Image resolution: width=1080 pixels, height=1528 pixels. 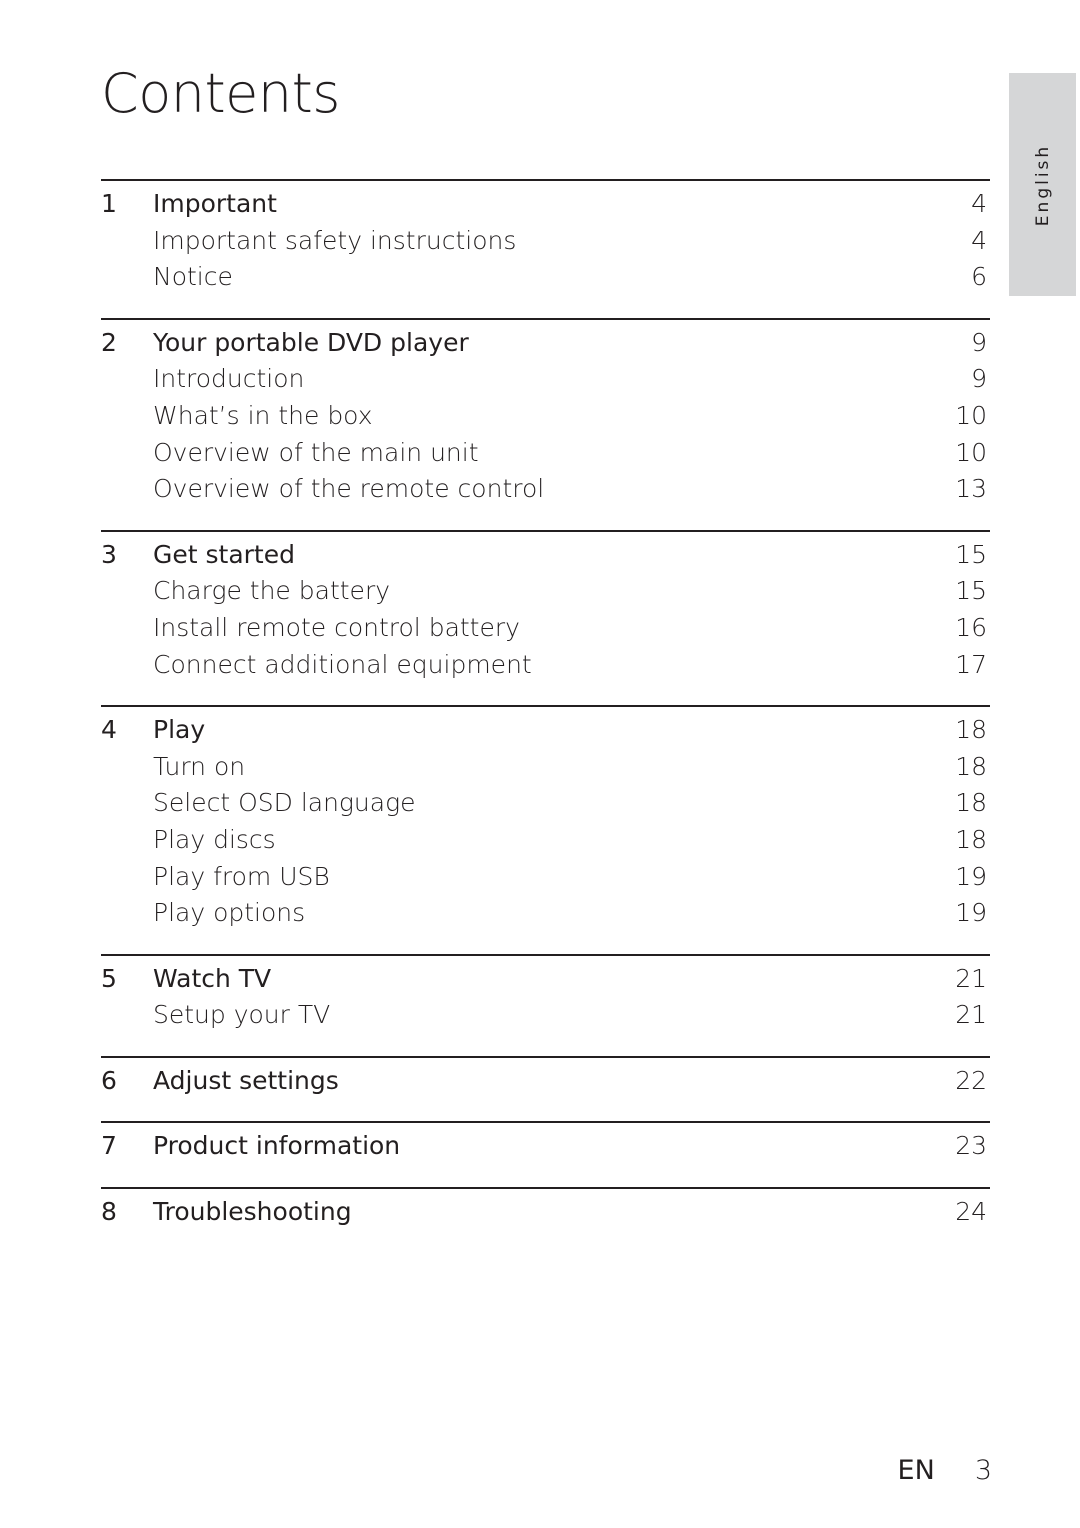 I want to click on language-tab-label: English, so click(x=1042, y=184).